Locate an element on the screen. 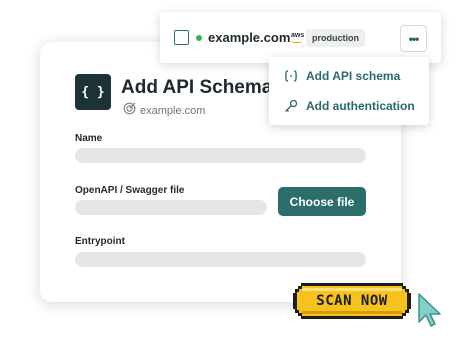  menu-item-label: Add API schema is located at coordinates (353, 76).